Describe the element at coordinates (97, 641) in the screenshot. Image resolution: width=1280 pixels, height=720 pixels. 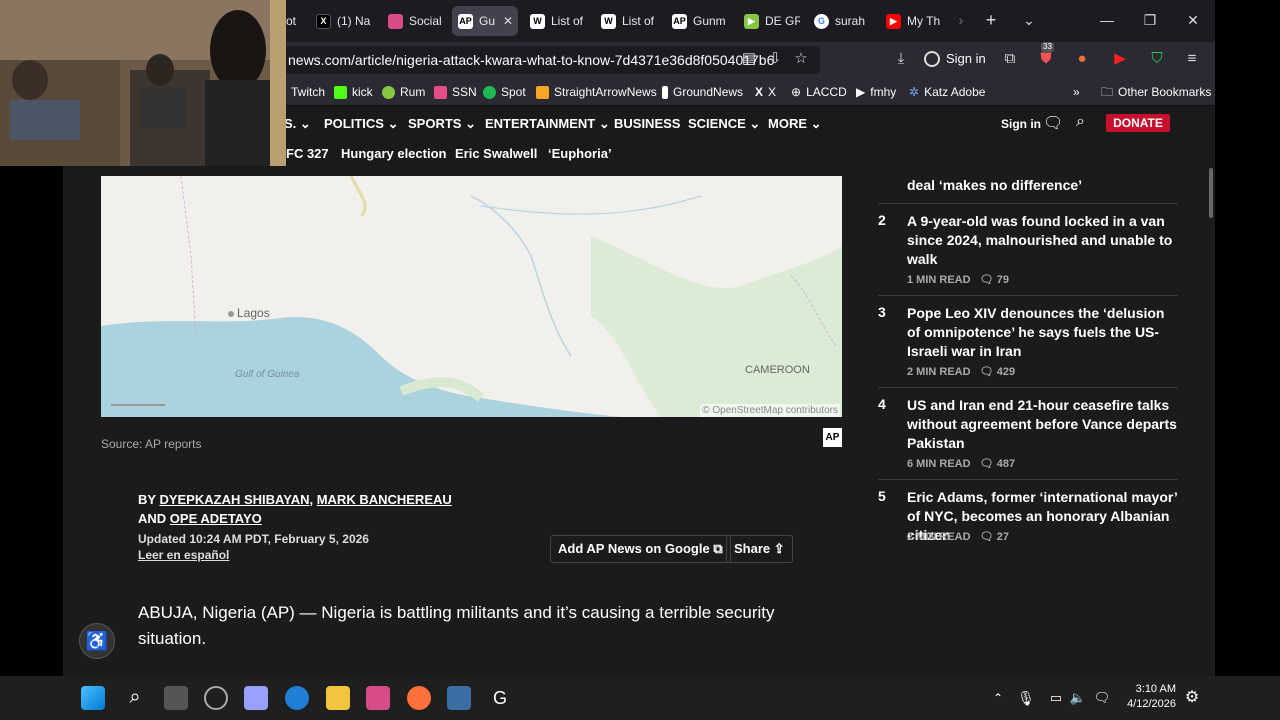
I see `accessibility-icon: ♿` at that location.